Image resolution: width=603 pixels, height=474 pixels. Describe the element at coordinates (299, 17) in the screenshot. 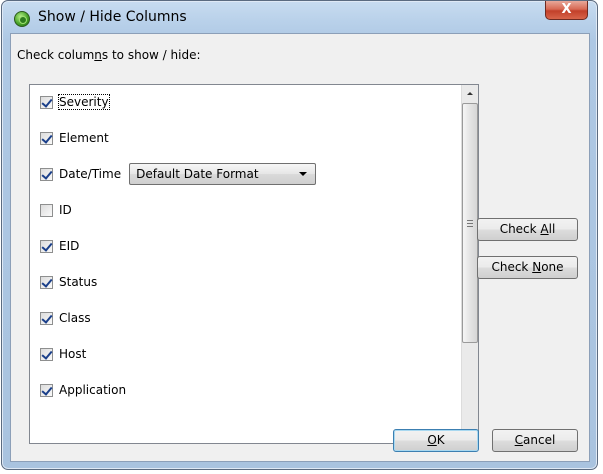

I see `title-bar: Show / Hide Columns X` at that location.